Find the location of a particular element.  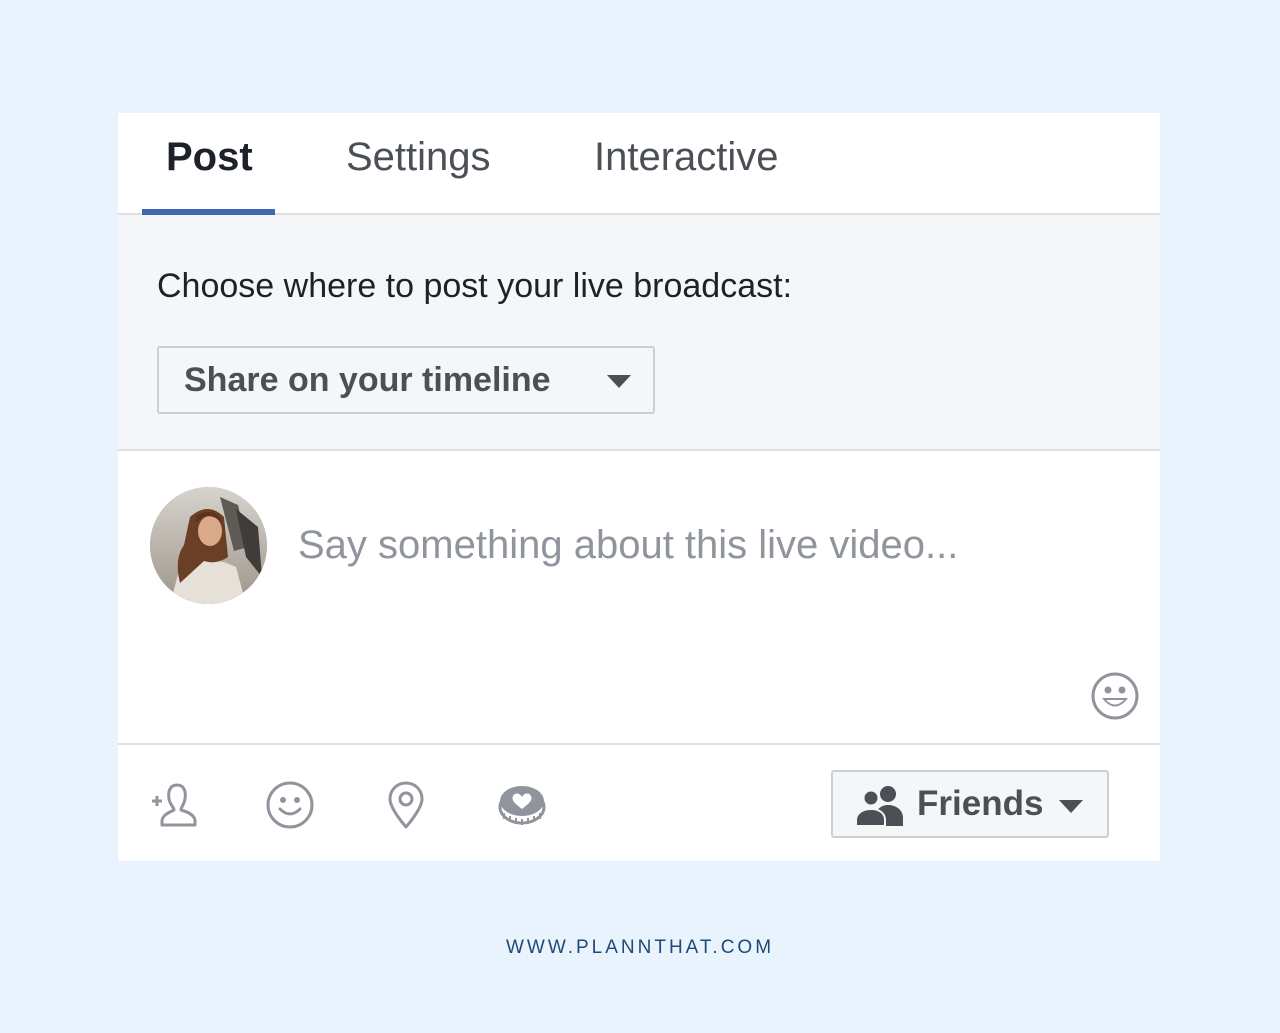

composer-toolbar: Friends is located at coordinates (639, 803).